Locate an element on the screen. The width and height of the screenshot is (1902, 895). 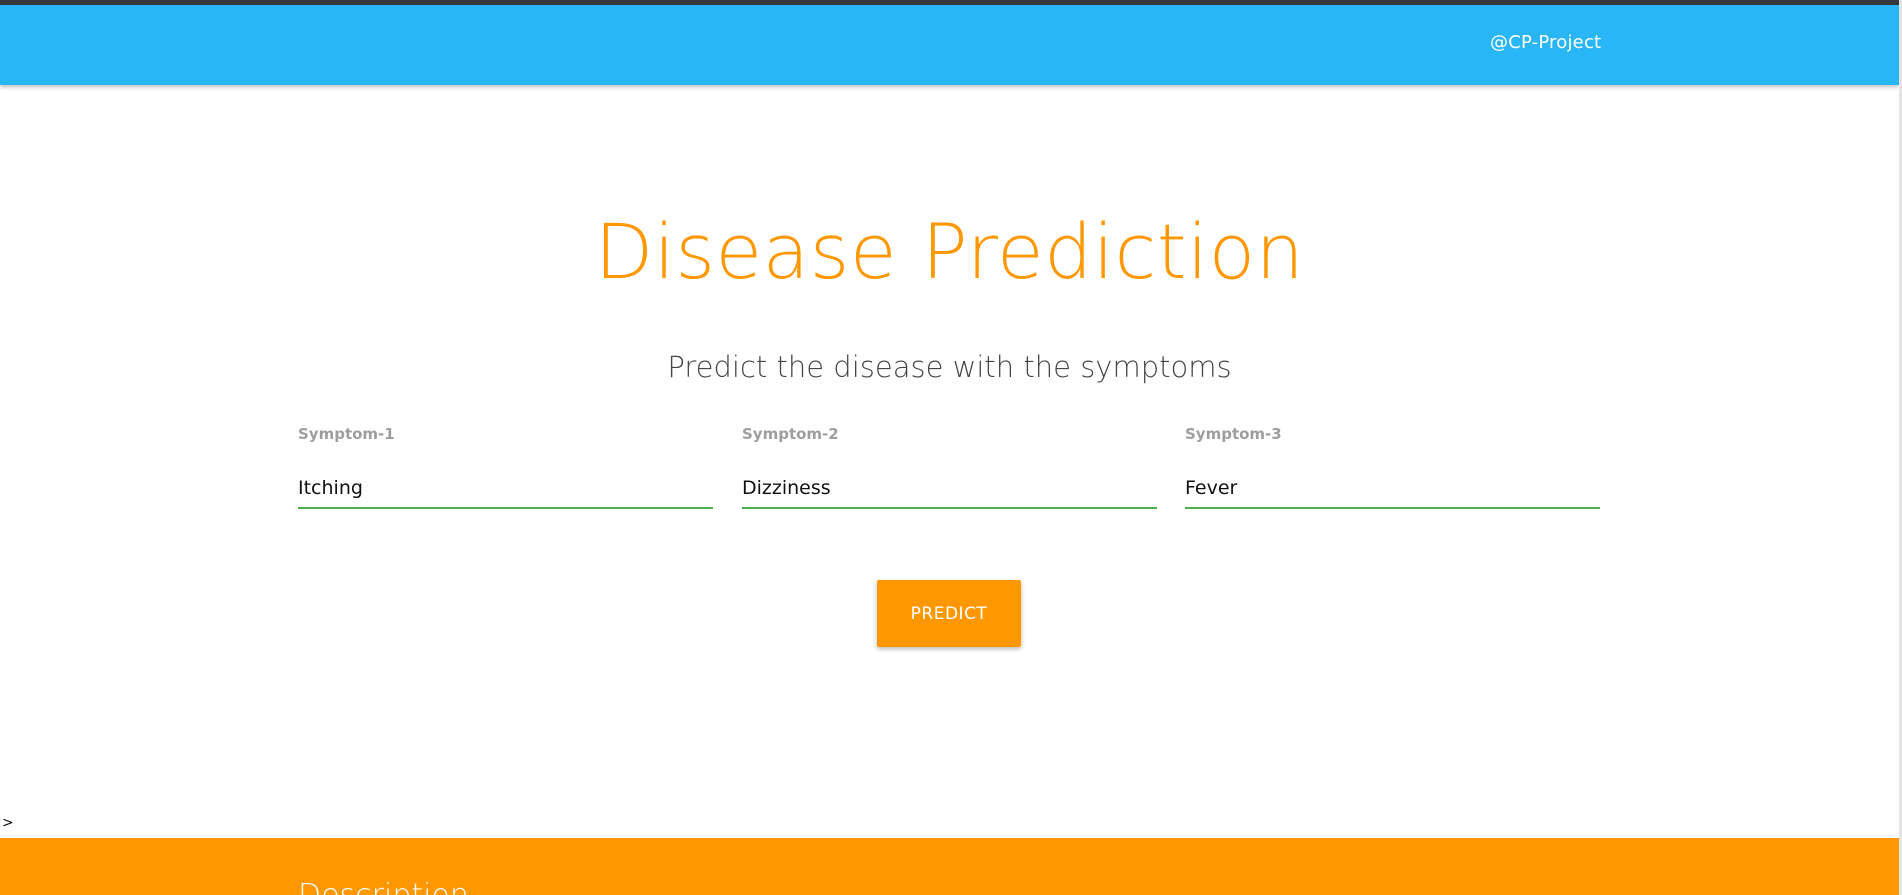
symptom-2-field: Symptom-2 is located at coordinates (949, 477).